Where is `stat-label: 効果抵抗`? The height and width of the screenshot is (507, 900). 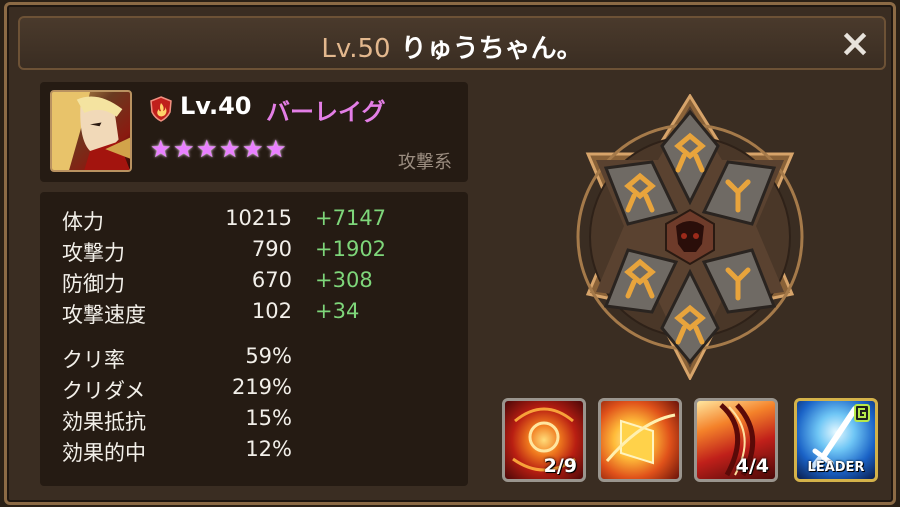
stat-label: 効果抵抗 is located at coordinates (104, 422).